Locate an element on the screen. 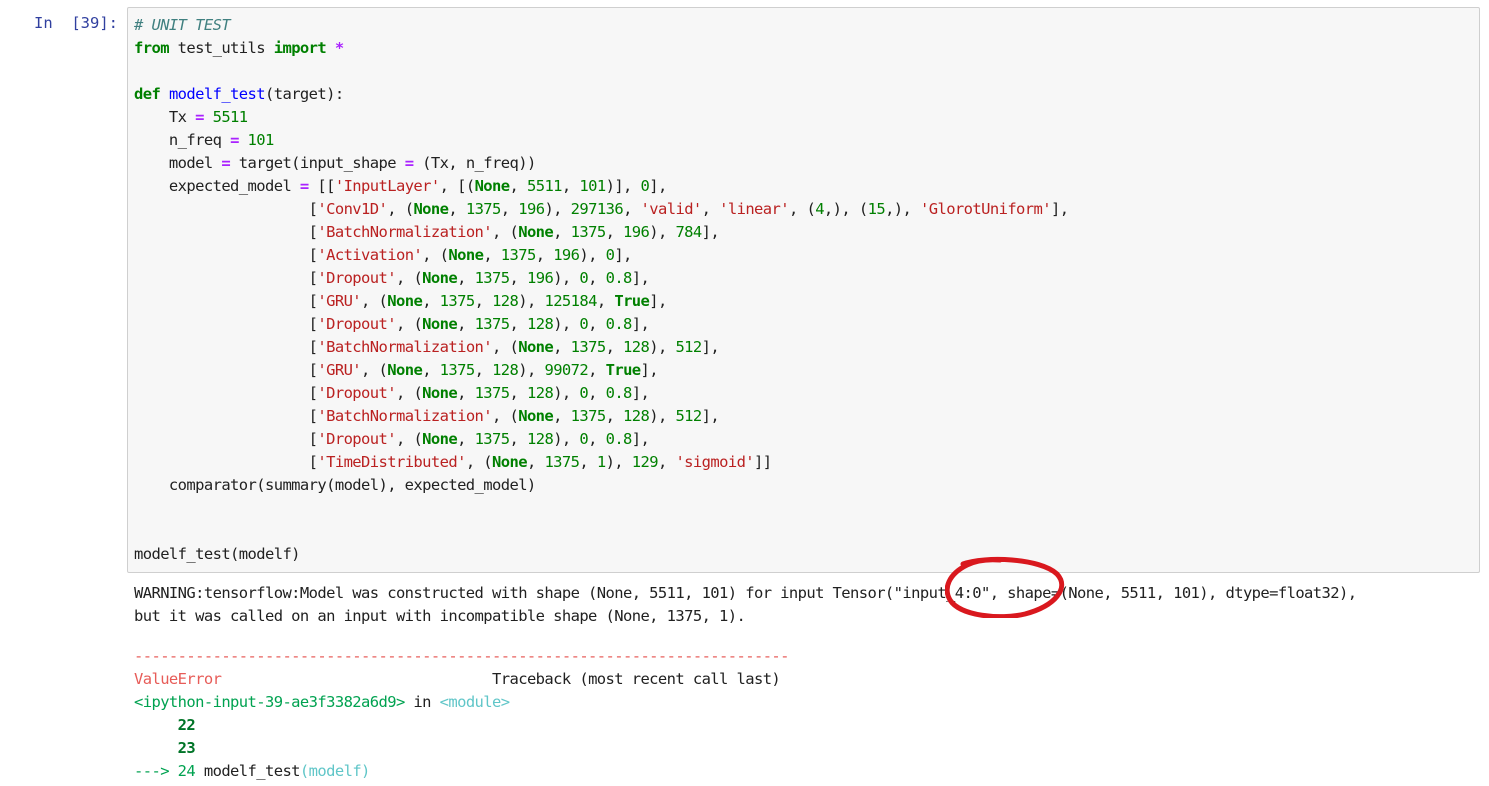 The height and width of the screenshot is (786, 1489). number-token: 101 is located at coordinates (592, 186).